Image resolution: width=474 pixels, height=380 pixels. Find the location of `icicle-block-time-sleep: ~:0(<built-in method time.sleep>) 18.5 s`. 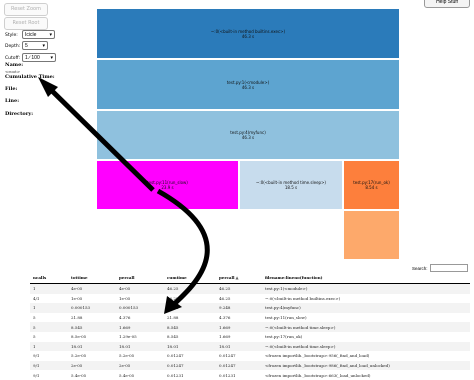

icicle-block-time-sleep: ~:0(<built-in method time.sleep>) 18.5 s is located at coordinates (291, 185).